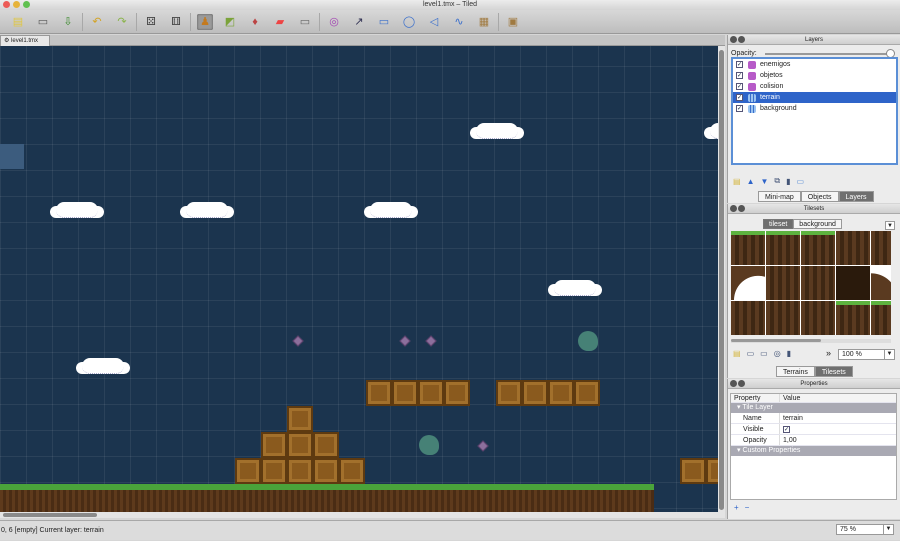 Image resolution: width=900 pixels, height=541 pixels. What do you see at coordinates (828, 353) in the screenshot?
I see `tileset-more-icon: »` at bounding box center [828, 353].